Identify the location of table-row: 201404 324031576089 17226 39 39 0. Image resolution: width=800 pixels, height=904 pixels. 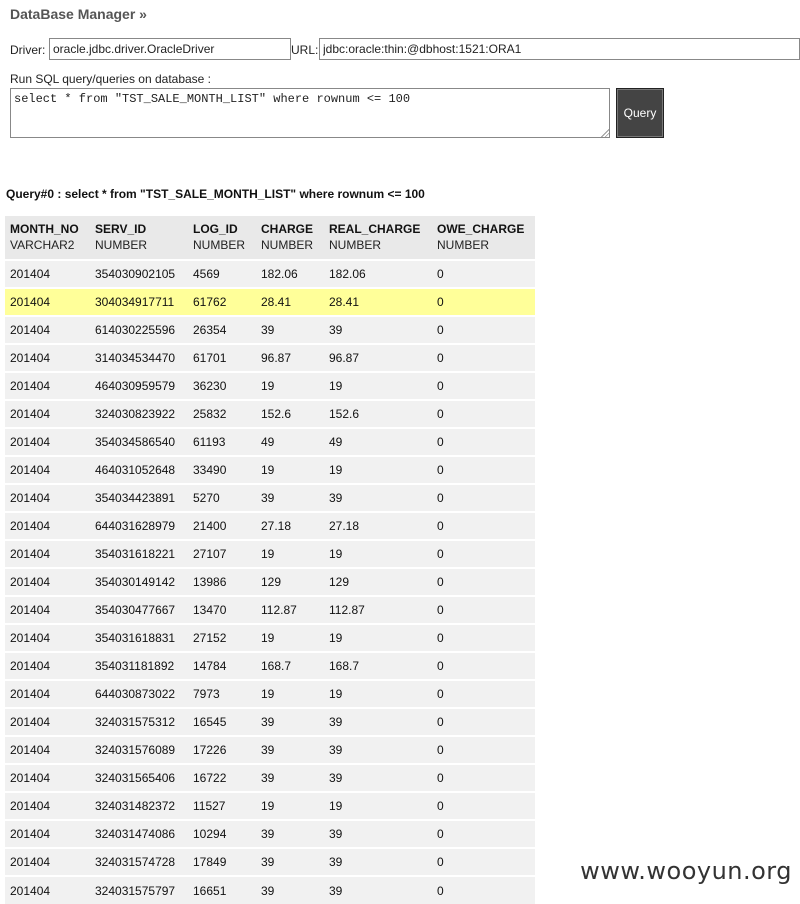
(270, 749).